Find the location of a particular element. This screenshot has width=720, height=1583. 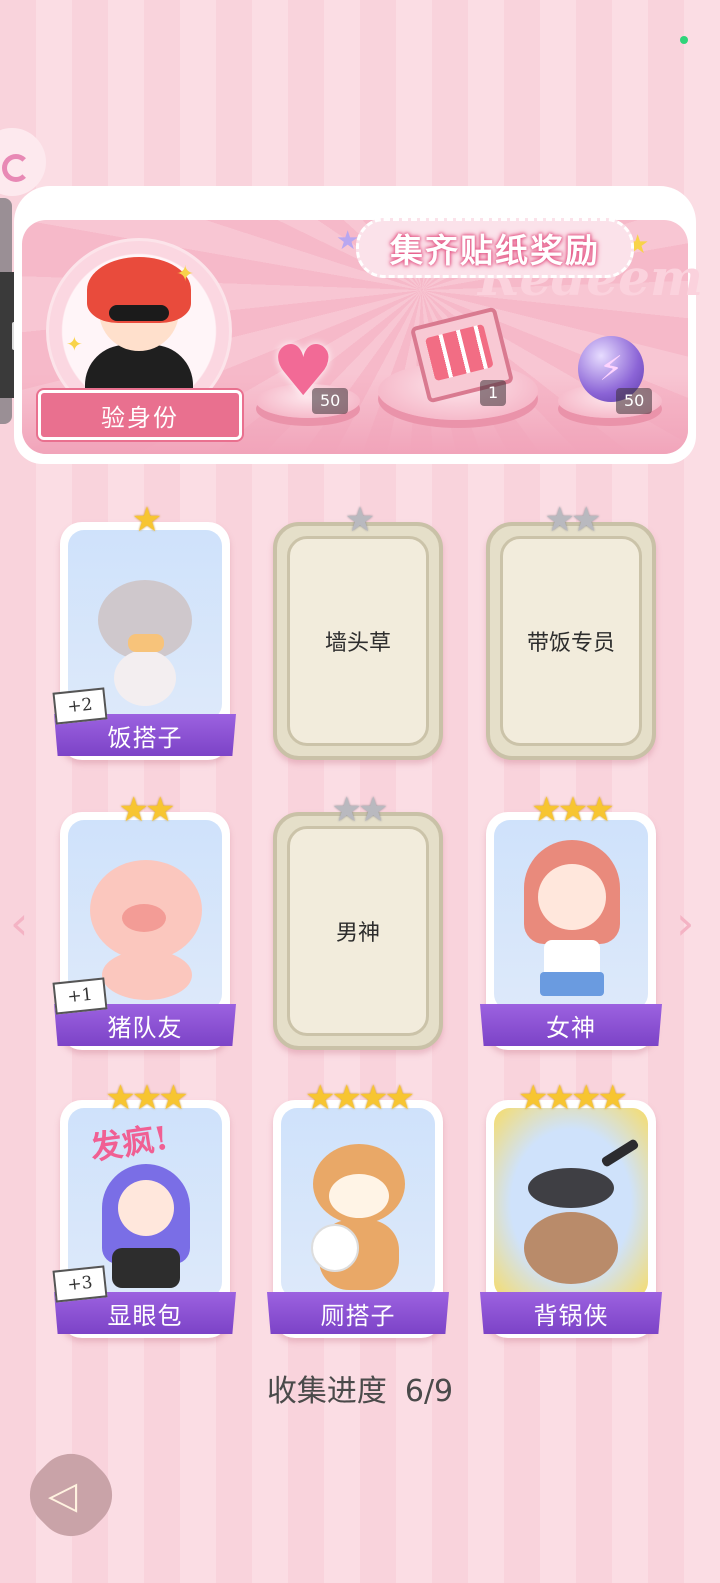

collection-progress: 收集进度 6/9 is located at coordinates (360, 1388).